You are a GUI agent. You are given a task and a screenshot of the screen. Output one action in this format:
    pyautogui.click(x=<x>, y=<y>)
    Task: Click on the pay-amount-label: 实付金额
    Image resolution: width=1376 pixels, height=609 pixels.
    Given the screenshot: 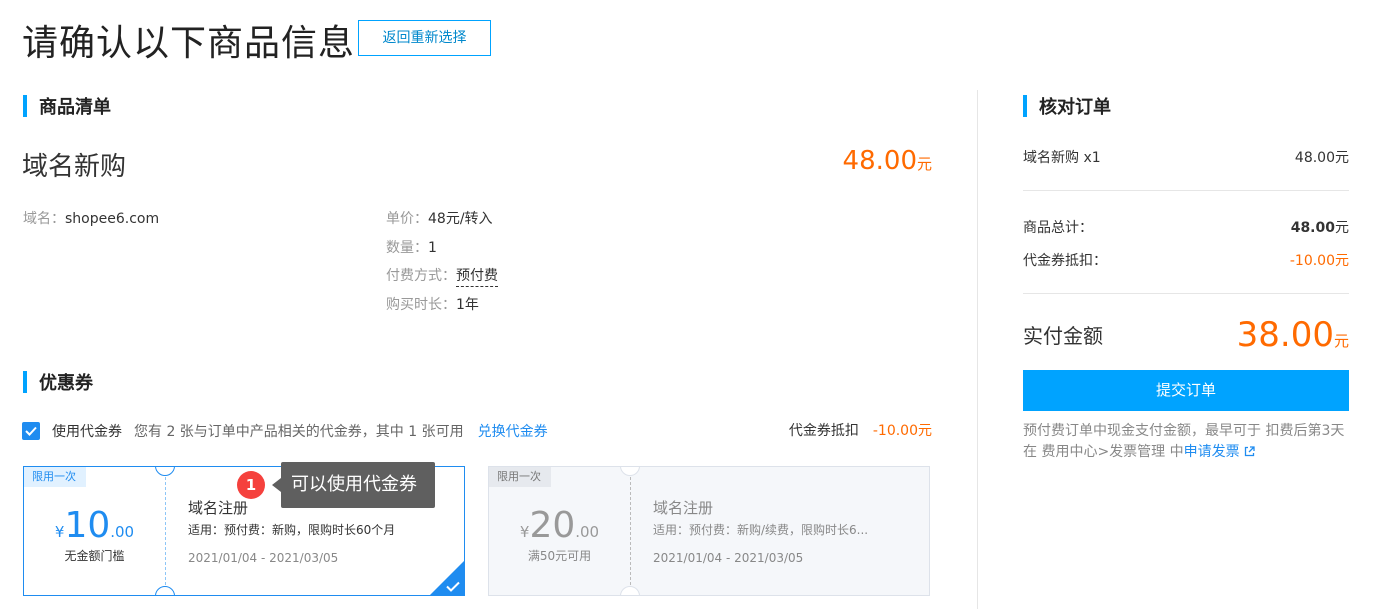 What is the action you would take?
    pyautogui.click(x=1063, y=336)
    